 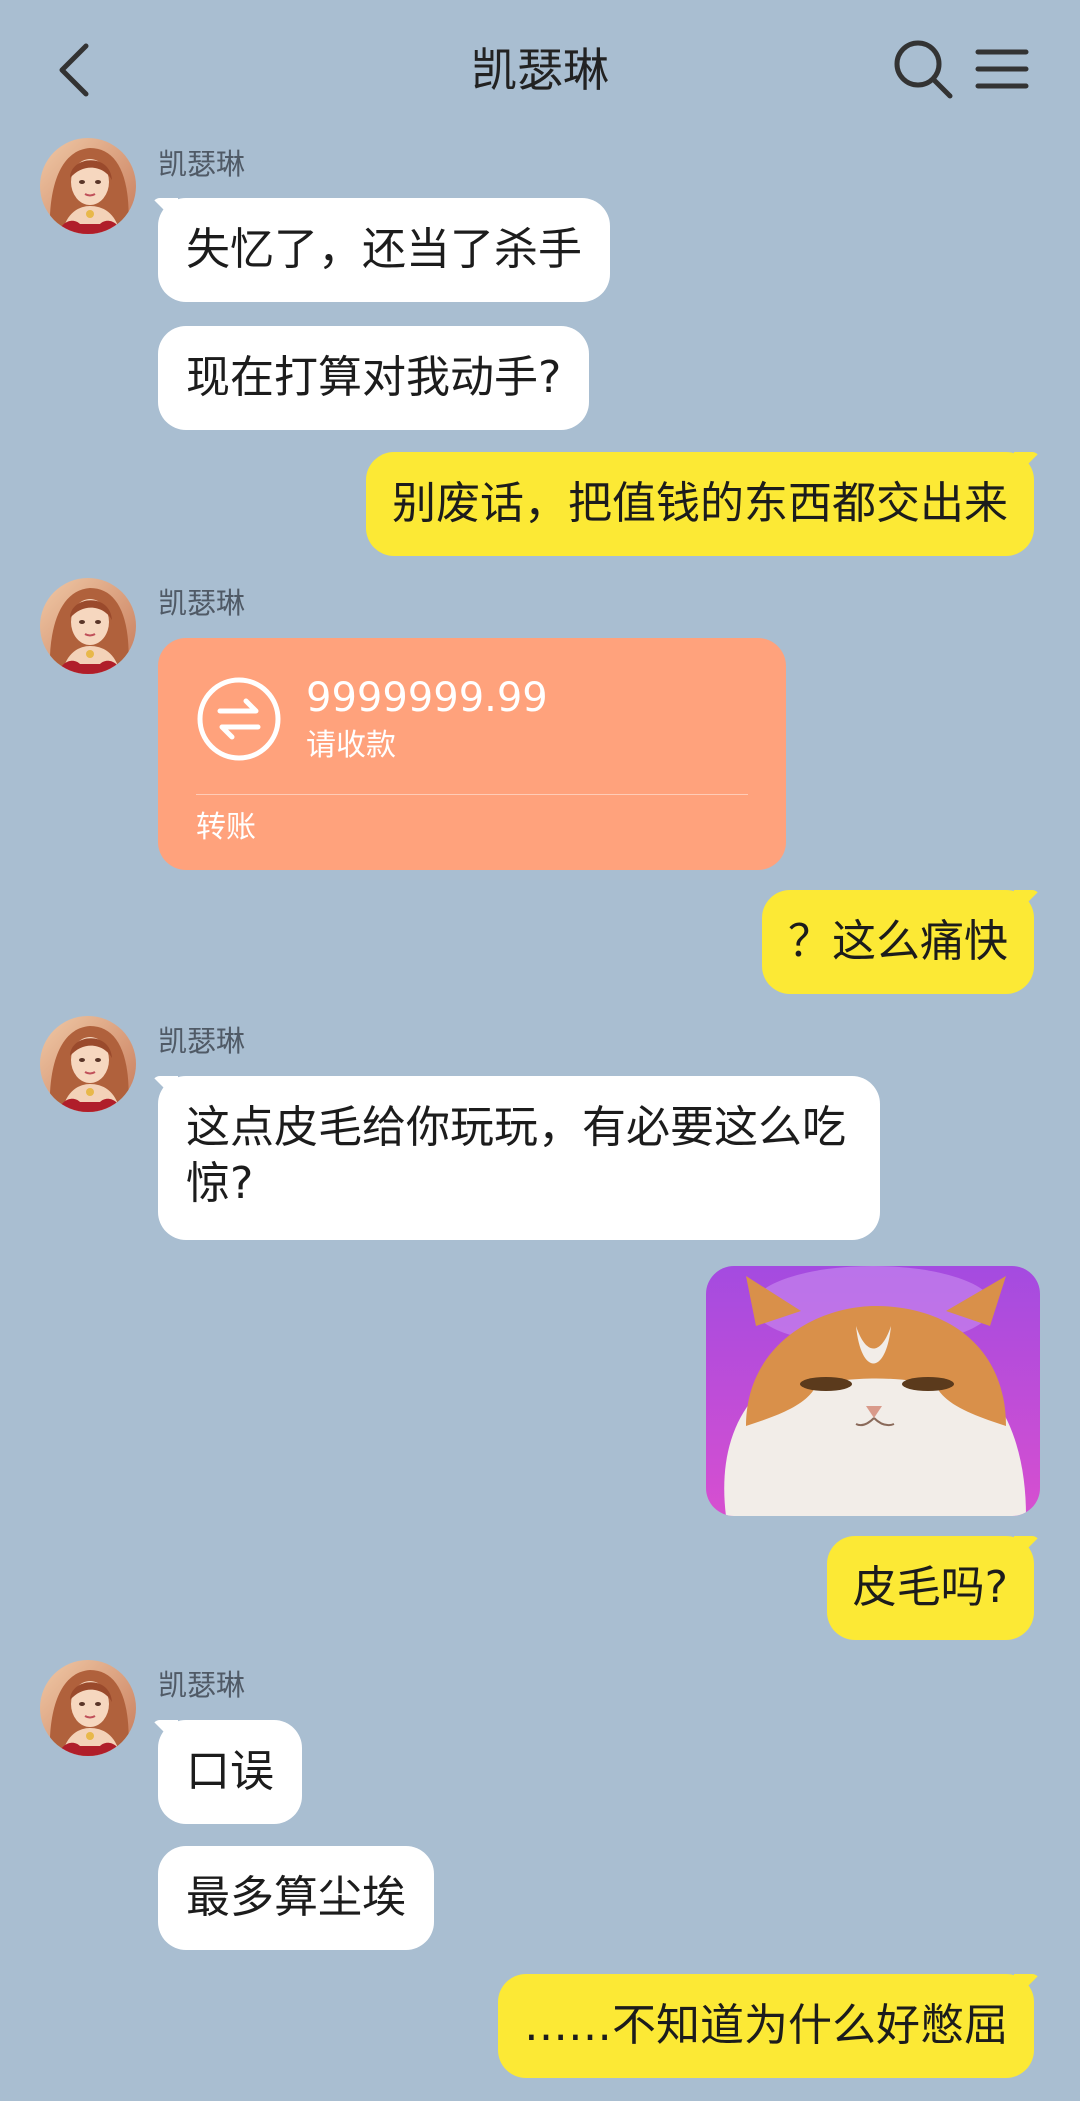 What do you see at coordinates (226, 827) in the screenshot?
I see `transfer-label: 转账` at bounding box center [226, 827].